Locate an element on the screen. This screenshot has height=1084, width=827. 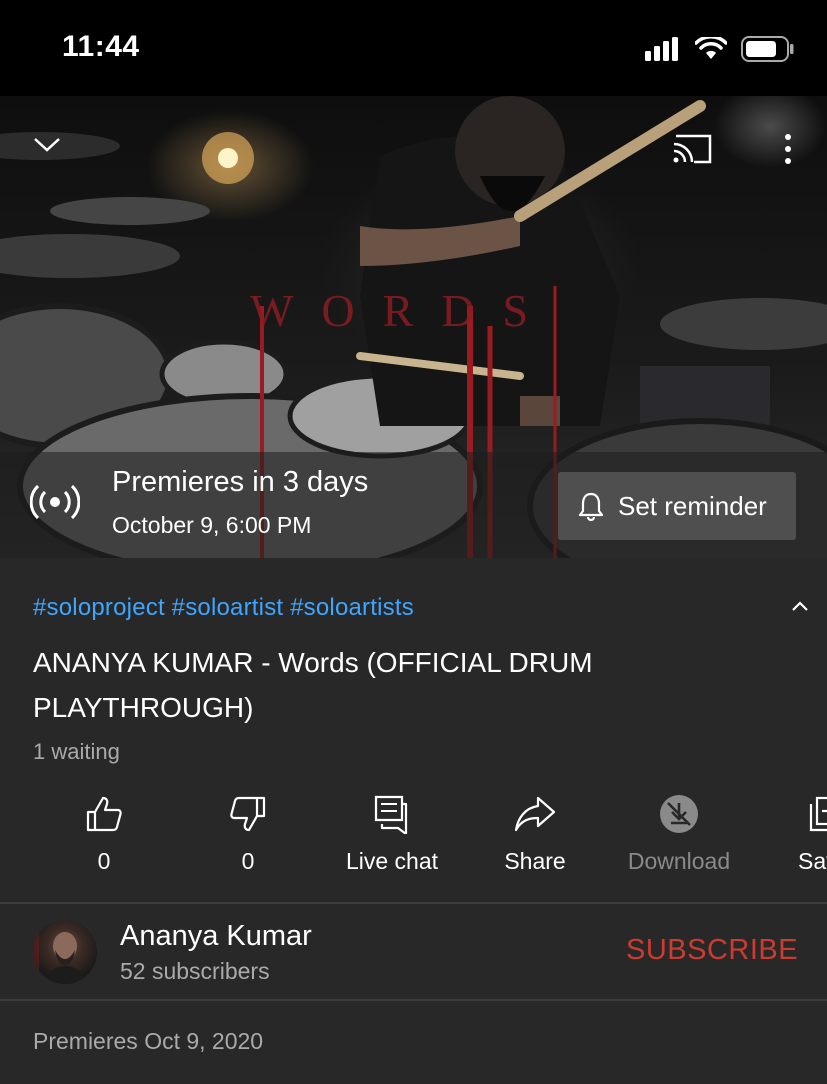
thumbs-down-icon is located at coordinates (248, 814).